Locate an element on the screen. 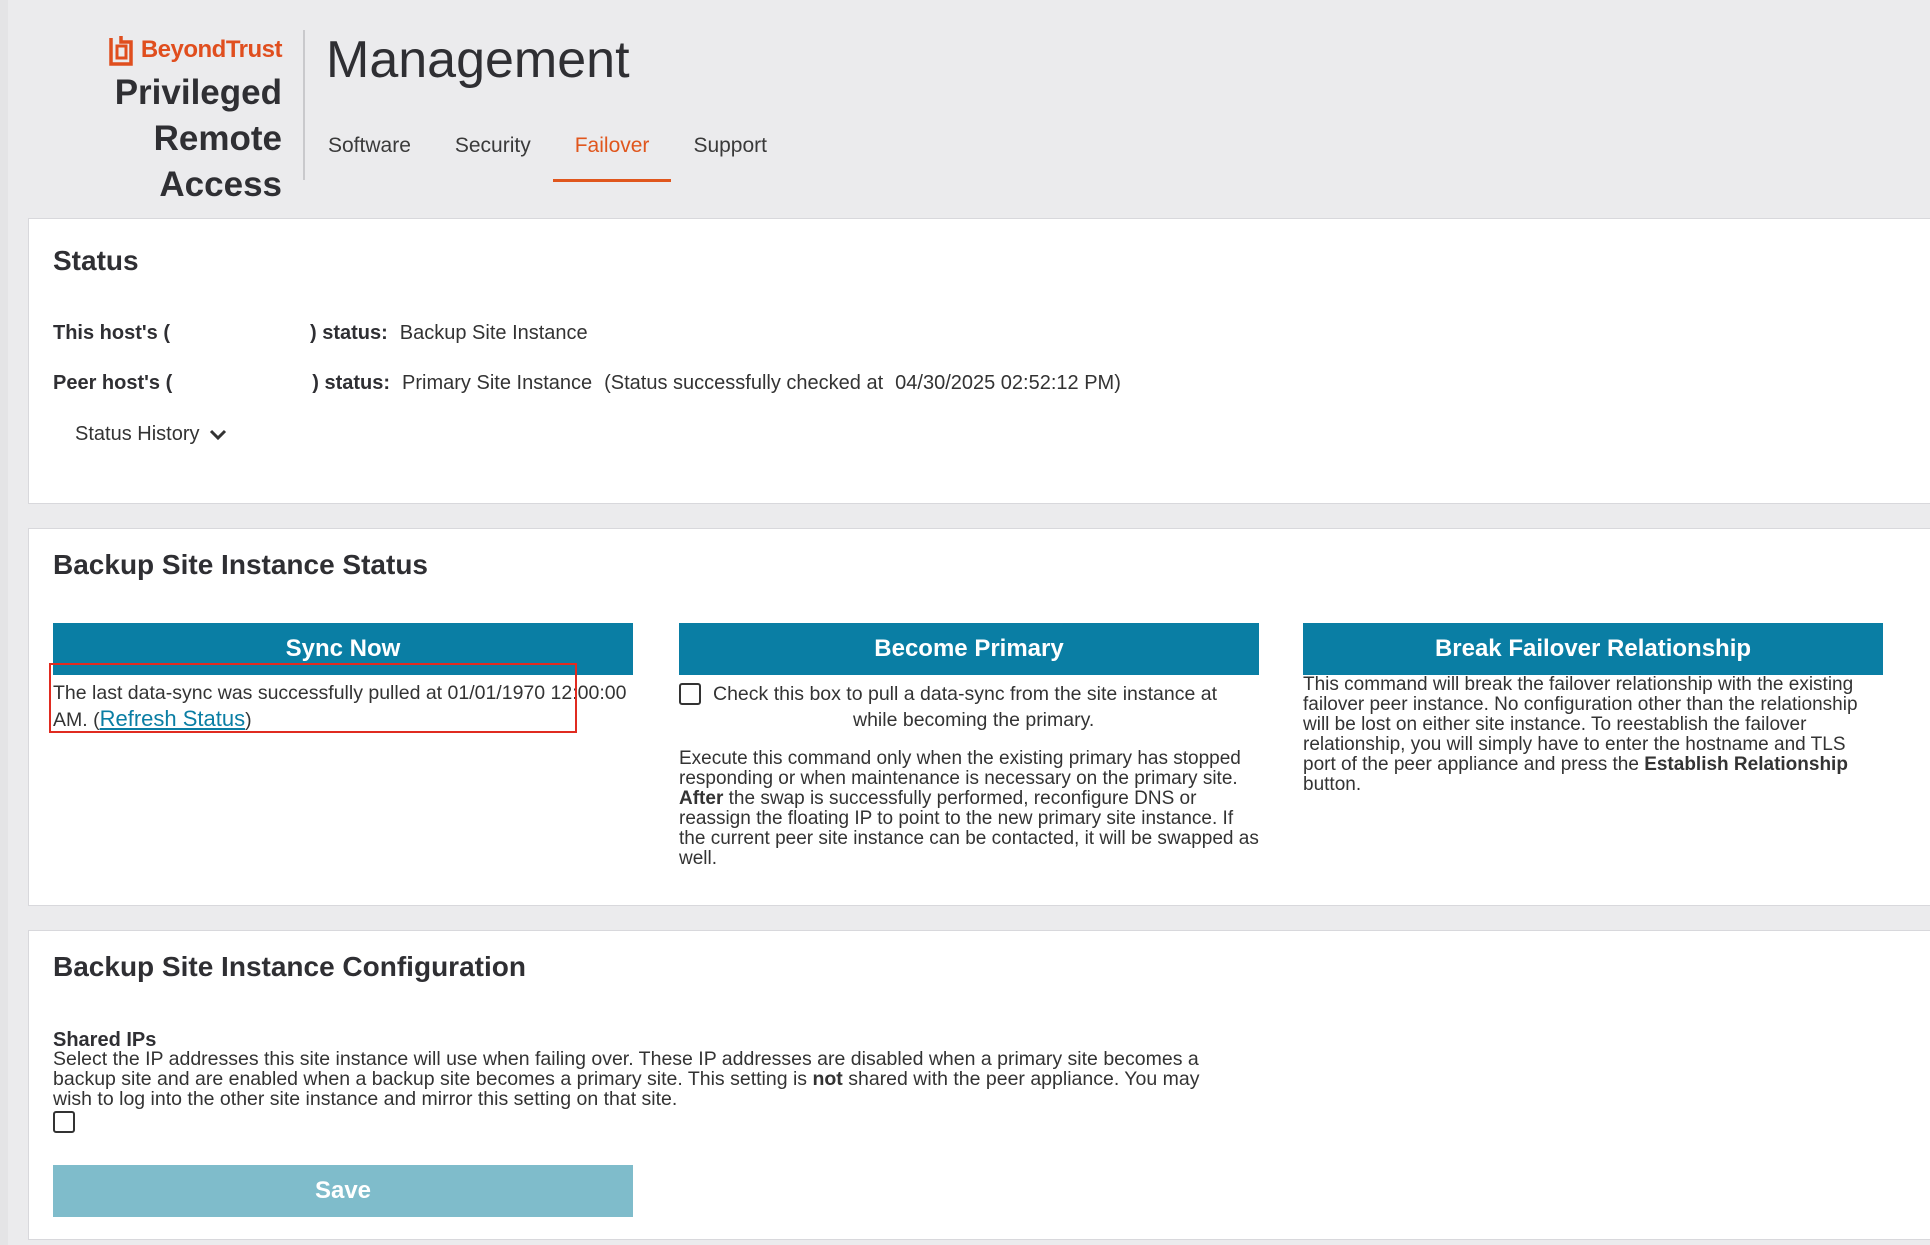  tab-bar: Software Security Failover Support is located at coordinates (547, 151).